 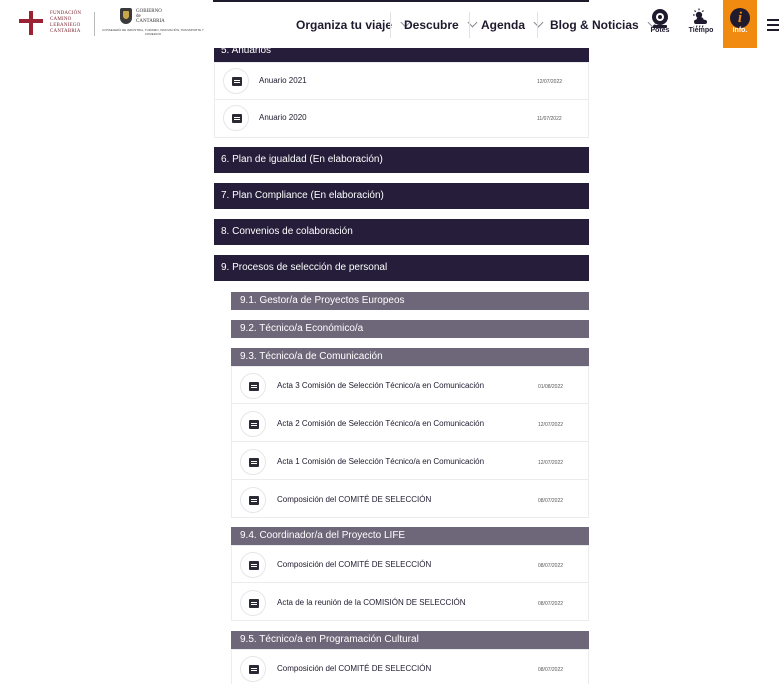 What do you see at coordinates (740, 18) in the screenshot?
I see `info-icon: i` at bounding box center [740, 18].